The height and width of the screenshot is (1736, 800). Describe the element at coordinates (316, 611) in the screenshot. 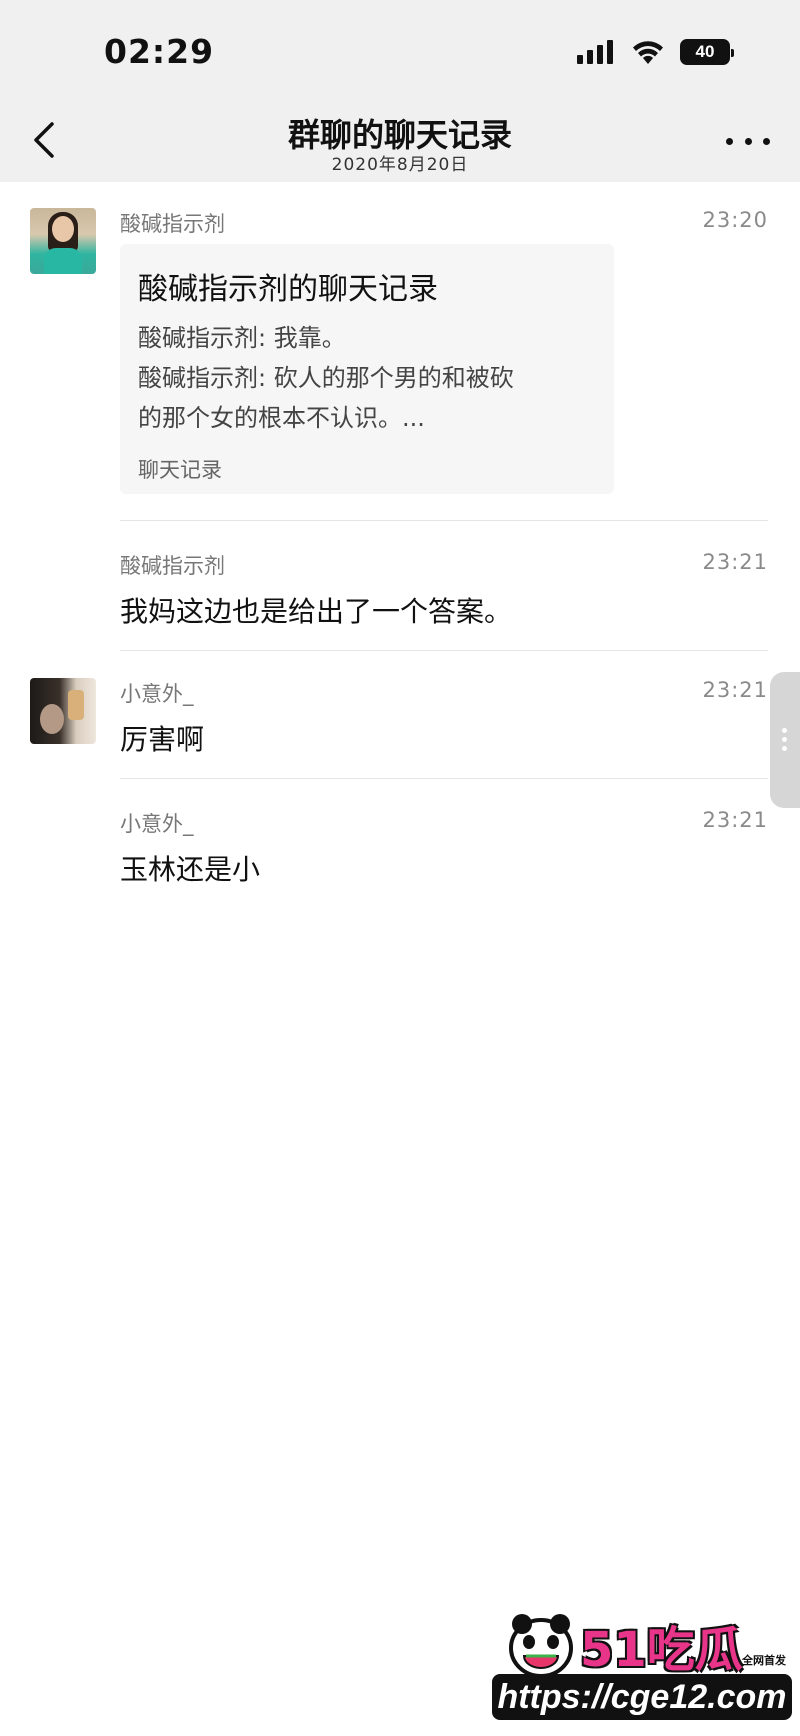

I see `message-text: 我妈这边也是给出了一个答案。` at that location.